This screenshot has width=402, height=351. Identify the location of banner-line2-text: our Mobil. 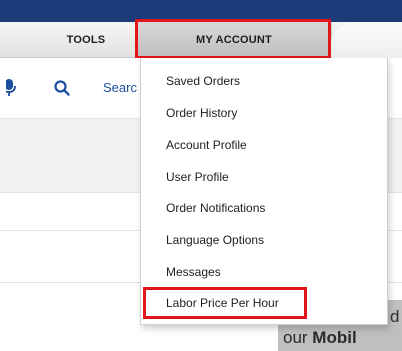
(320, 338).